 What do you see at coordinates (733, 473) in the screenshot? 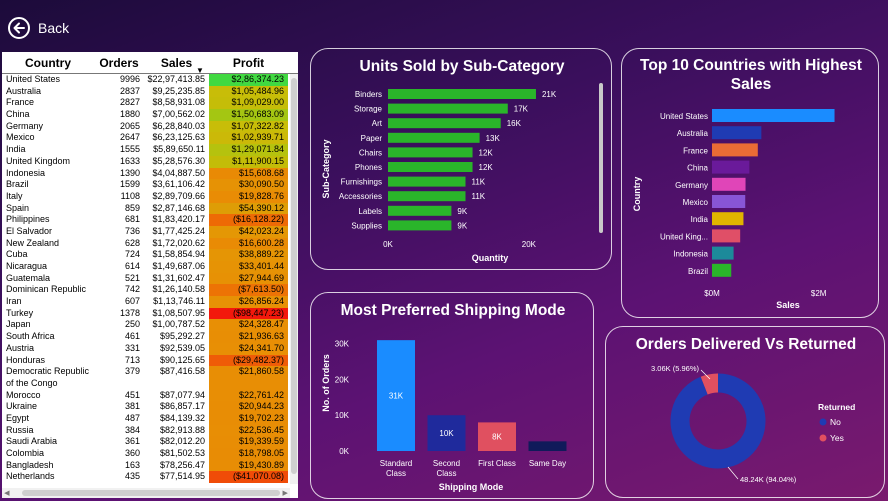
I see `leader-line` at bounding box center [733, 473].